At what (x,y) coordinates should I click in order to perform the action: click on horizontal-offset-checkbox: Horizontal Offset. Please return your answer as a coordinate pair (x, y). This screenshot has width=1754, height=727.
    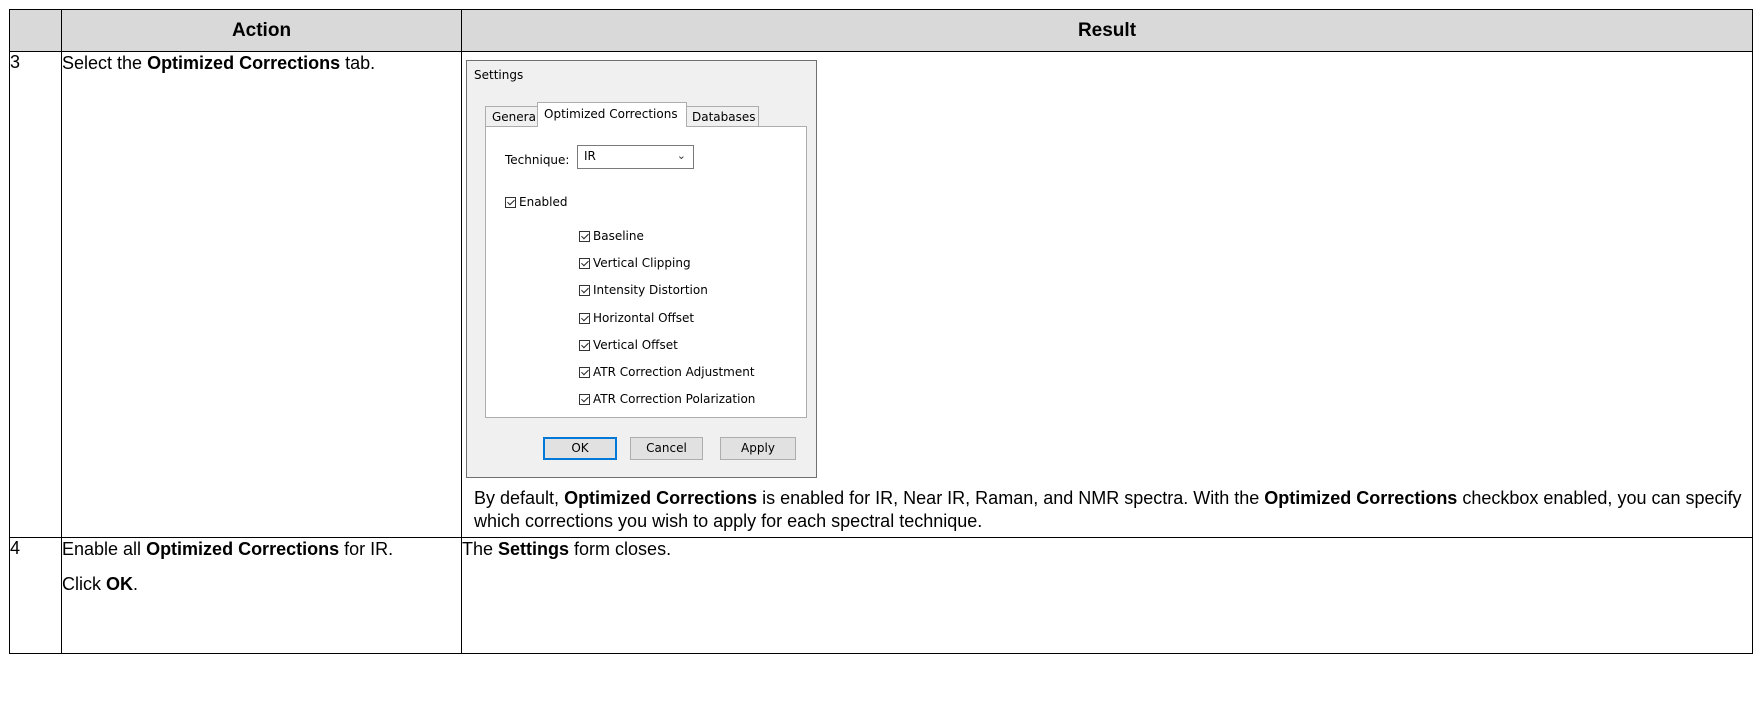
    Looking at the image, I should click on (636, 318).